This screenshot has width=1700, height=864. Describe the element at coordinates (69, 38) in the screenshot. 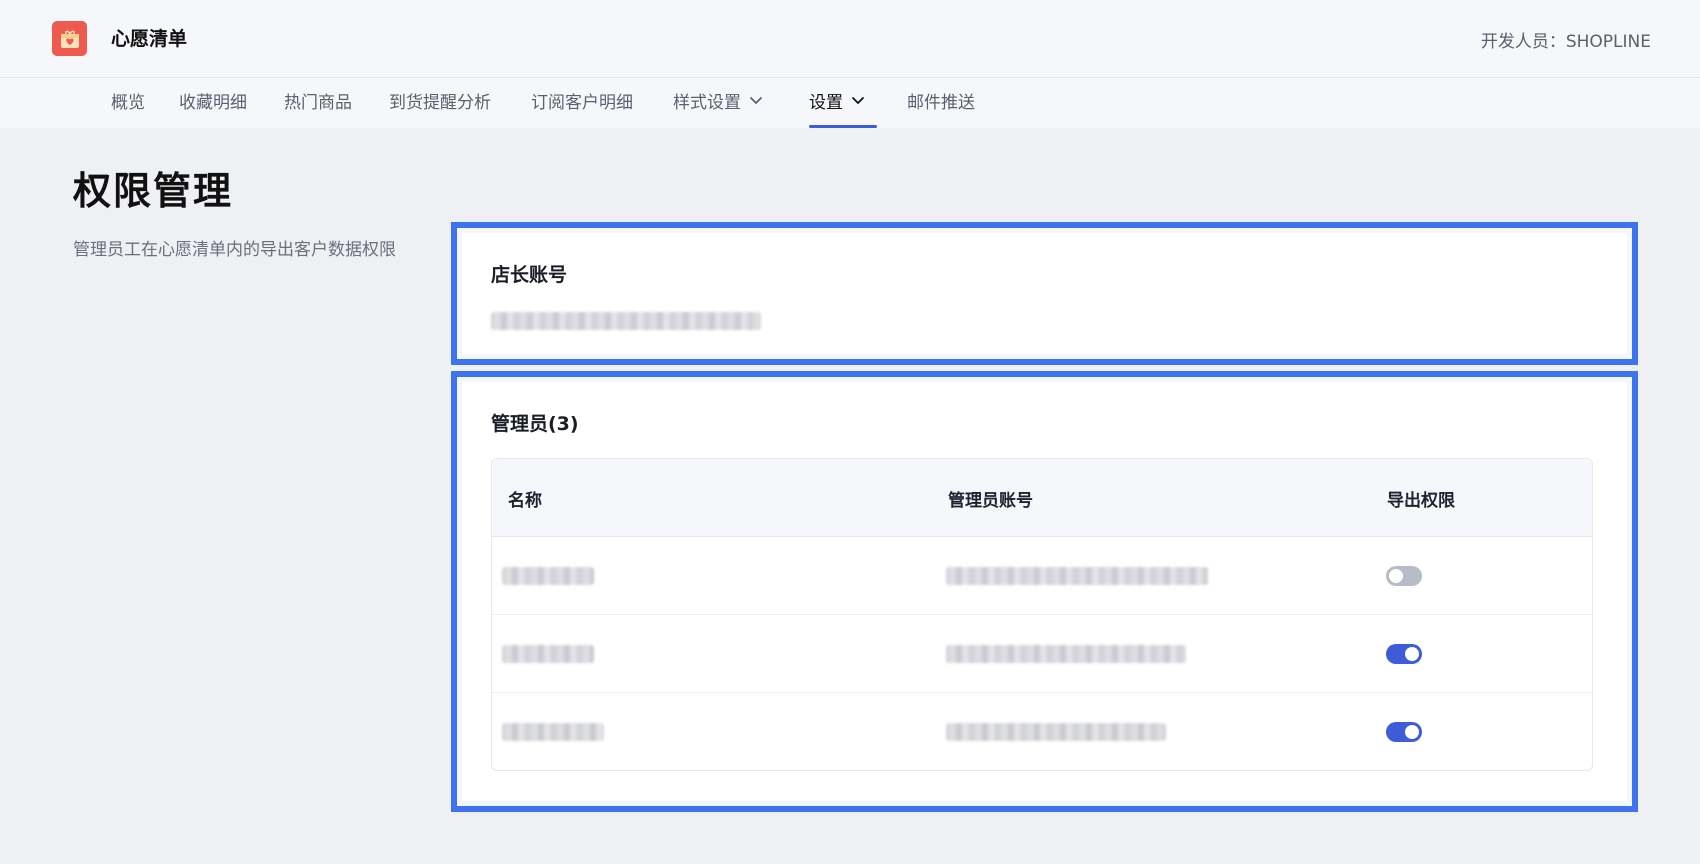

I see `gift-heart-icon` at that location.